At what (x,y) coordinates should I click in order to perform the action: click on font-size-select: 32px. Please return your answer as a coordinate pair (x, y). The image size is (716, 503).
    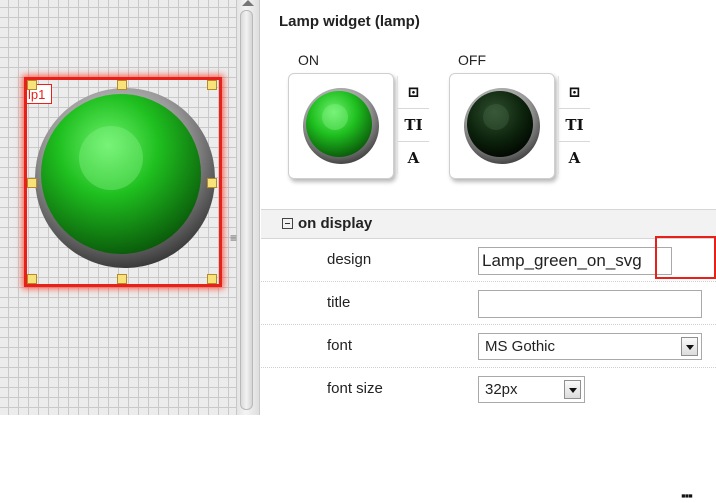
    Looking at the image, I should click on (531, 389).